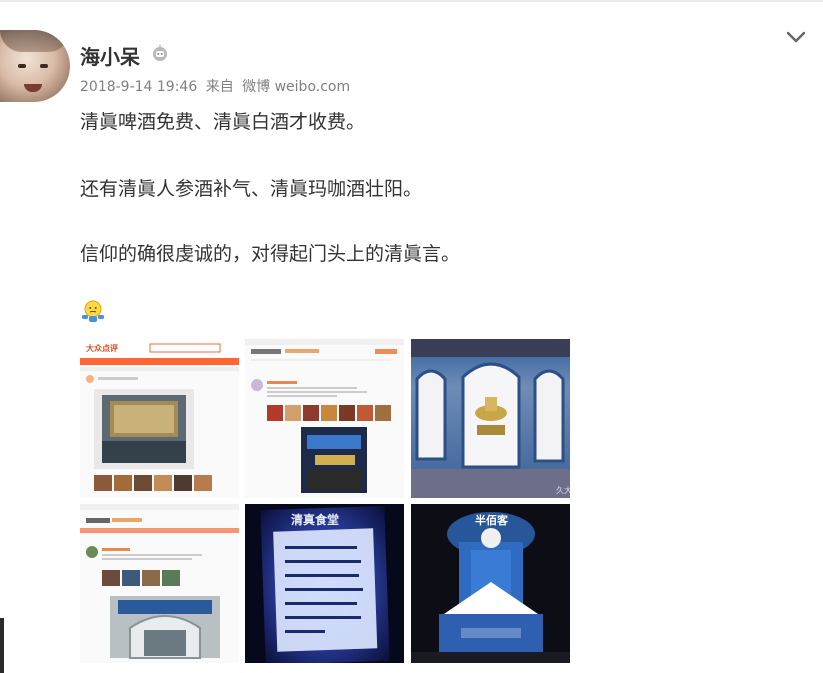  I want to click on username: 海小呆, so click(110, 55).